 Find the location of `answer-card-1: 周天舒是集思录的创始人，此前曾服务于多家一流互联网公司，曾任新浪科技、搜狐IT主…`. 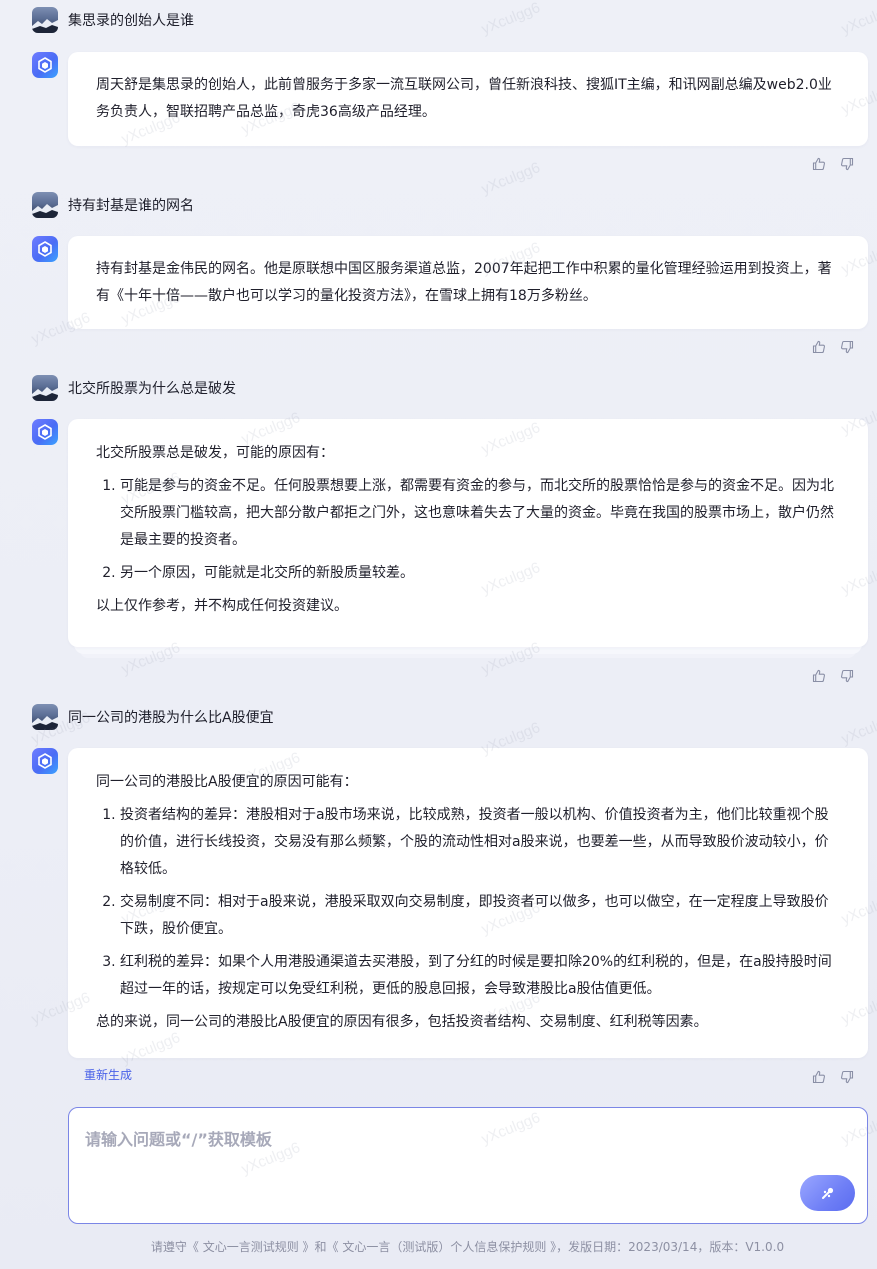

answer-card-1: 周天舒是集思录的创始人，此前曾服务于多家一流互联网公司，曾任新浪科技、搜狐IT主… is located at coordinates (468, 99).